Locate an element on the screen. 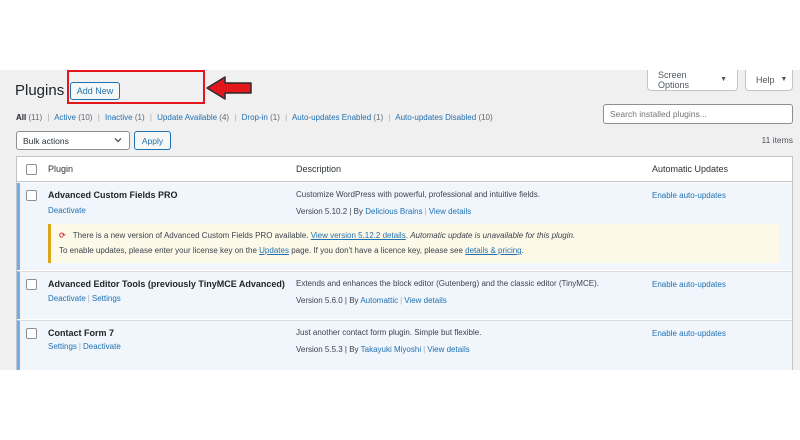 The height and width of the screenshot is (440, 800). filter-update-available: Update Available is located at coordinates (187, 117).